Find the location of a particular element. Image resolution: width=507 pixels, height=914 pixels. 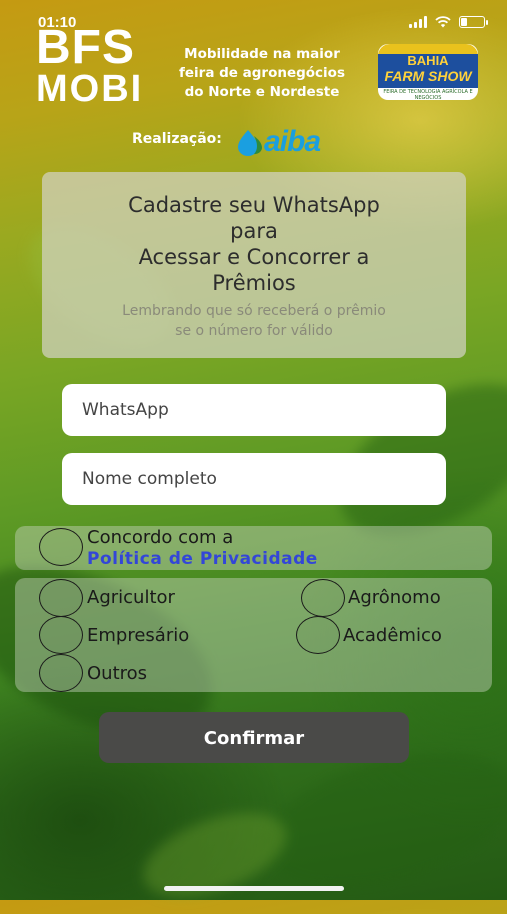

card-title-line: Cadastre seu WhatsApp is located at coordinates (254, 205).